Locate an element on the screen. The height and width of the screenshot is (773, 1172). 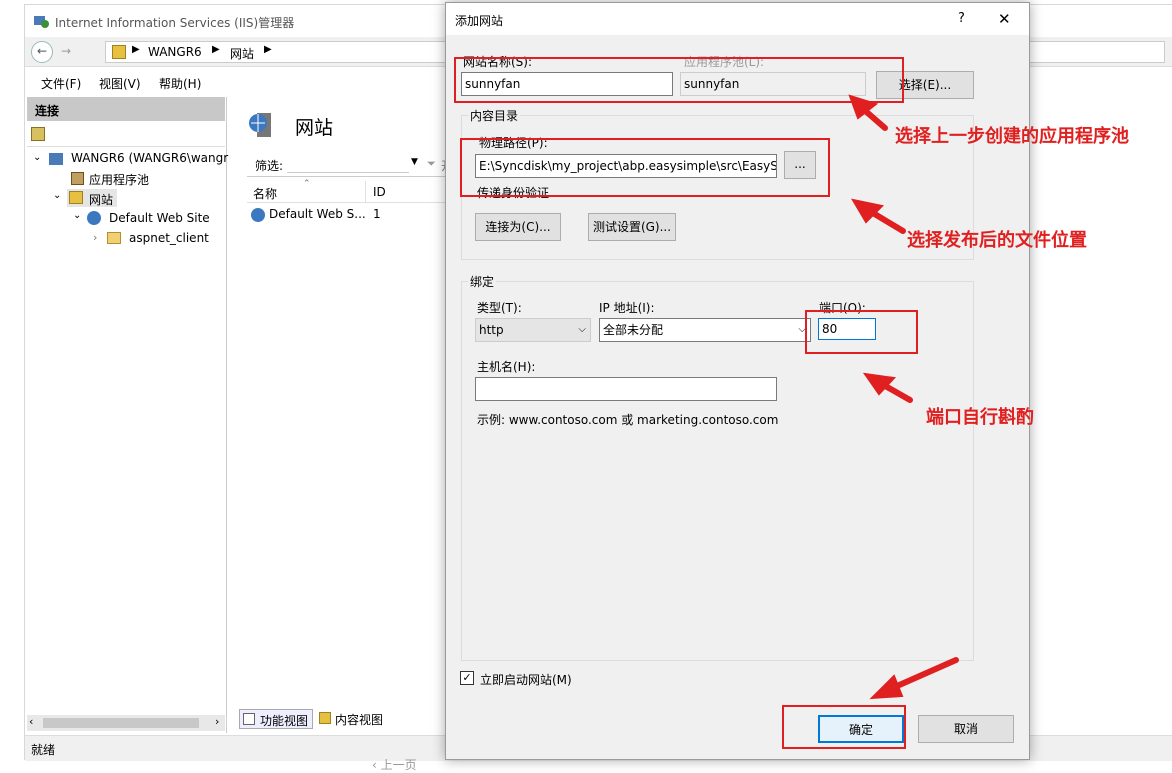
annotation-app-pool: 选择上一步创建的应用程序池 is located at coordinates (1012, 136).